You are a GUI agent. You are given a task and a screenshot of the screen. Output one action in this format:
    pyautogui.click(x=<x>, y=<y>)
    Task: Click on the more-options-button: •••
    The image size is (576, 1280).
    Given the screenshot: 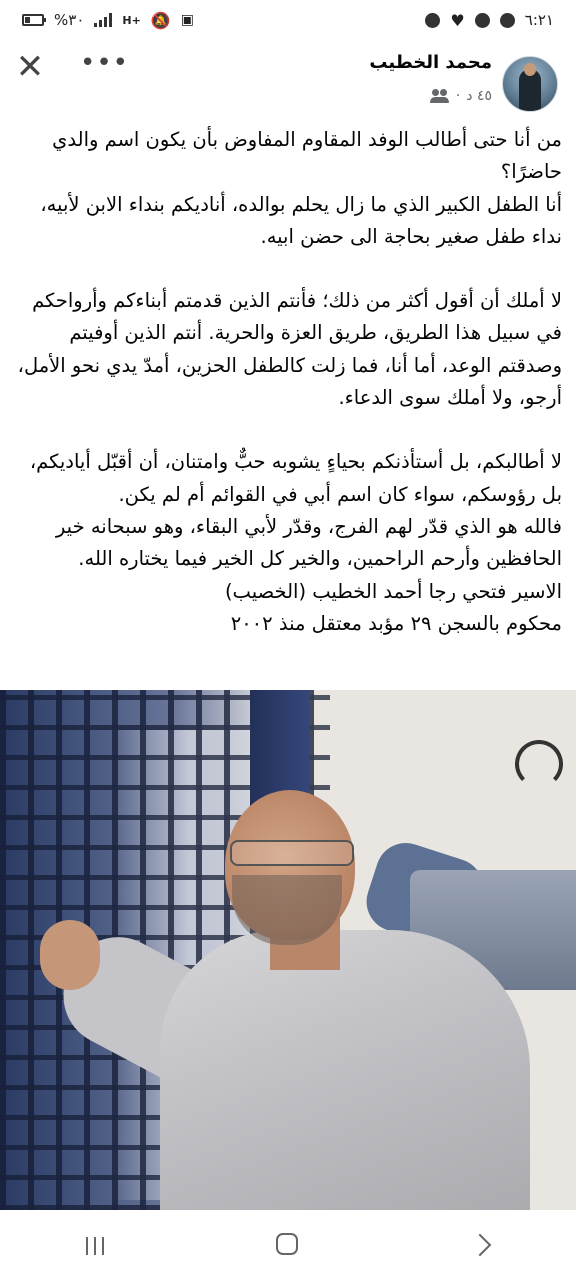 What is the action you would take?
    pyautogui.click(x=104, y=66)
    